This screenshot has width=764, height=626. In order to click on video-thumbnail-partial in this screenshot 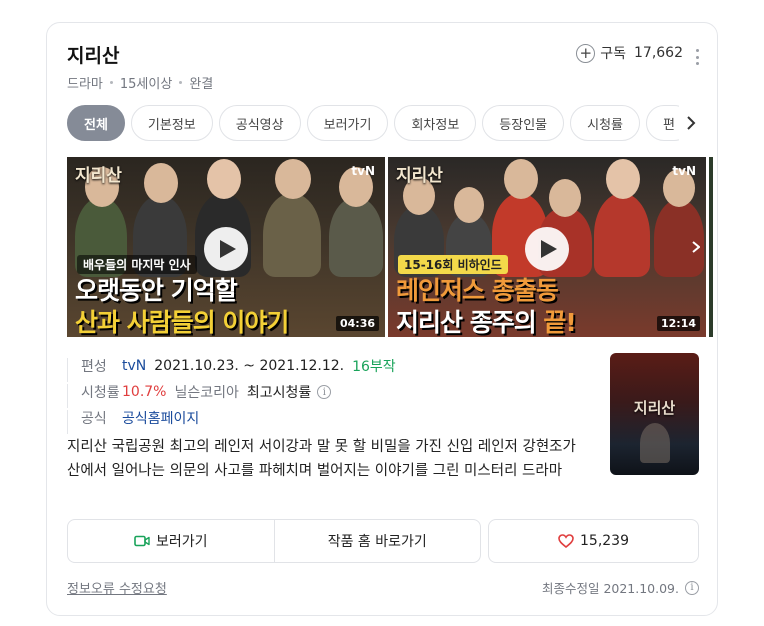, I will do `click(711, 247)`.